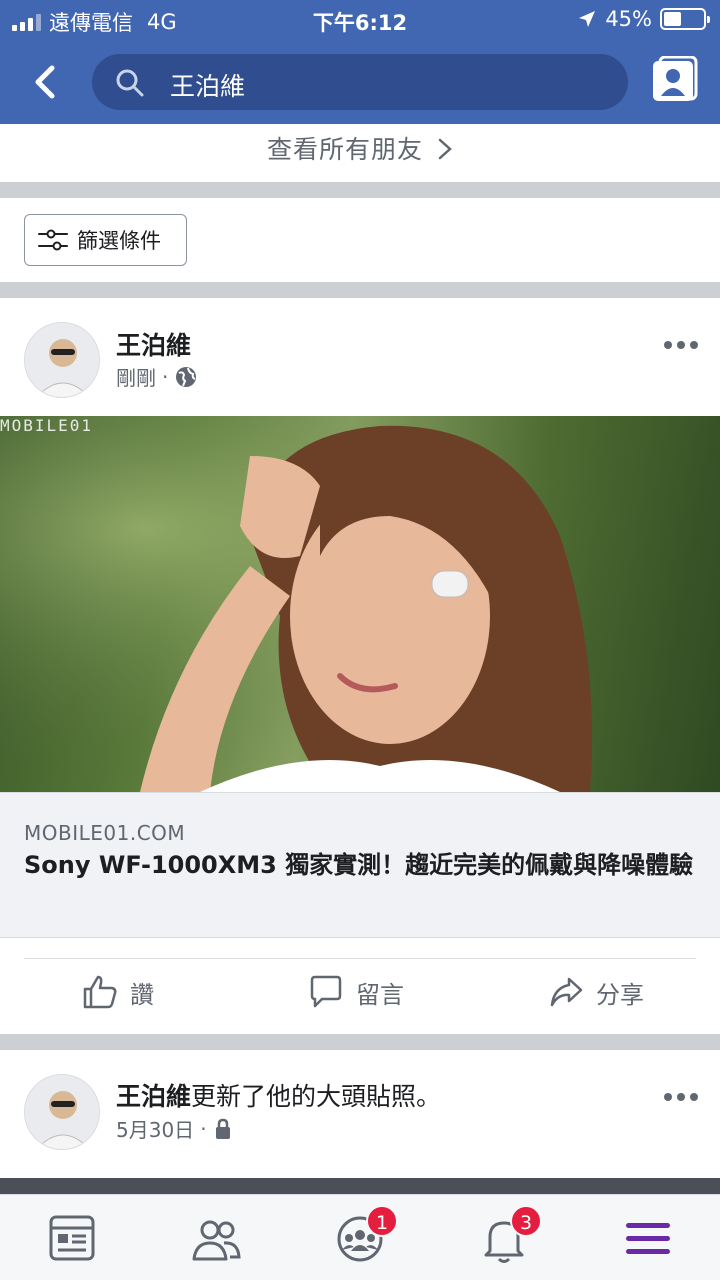 Image resolution: width=720 pixels, height=1280 pixels. I want to click on comment-button: 留言, so click(356, 992).